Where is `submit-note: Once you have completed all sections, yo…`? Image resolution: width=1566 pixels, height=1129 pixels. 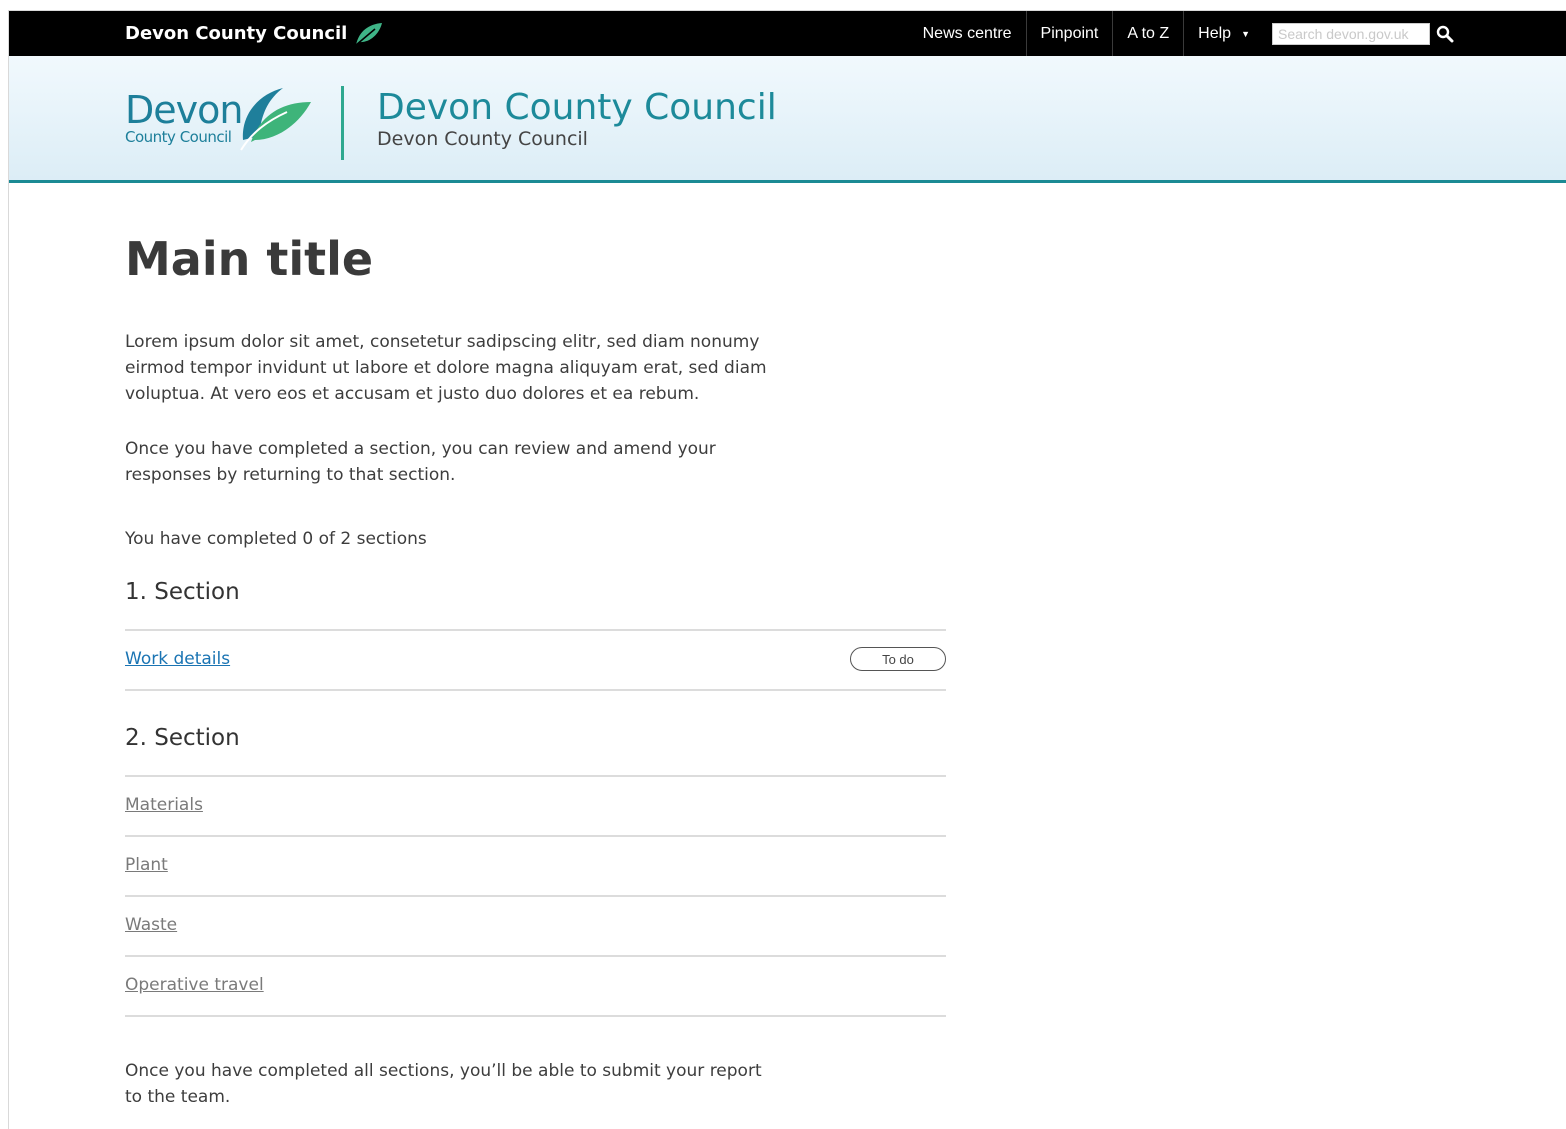 submit-note: Once you have completed all sections, yo… is located at coordinates (443, 1084).